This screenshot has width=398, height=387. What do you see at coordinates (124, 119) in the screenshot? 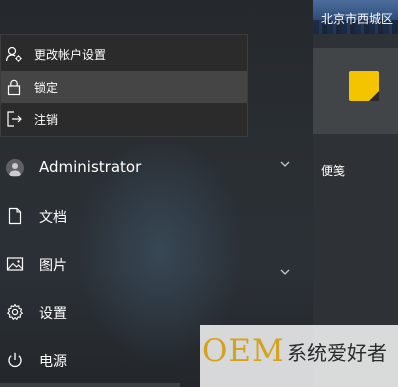
I see `menu-item-sign-out: 注销` at bounding box center [124, 119].